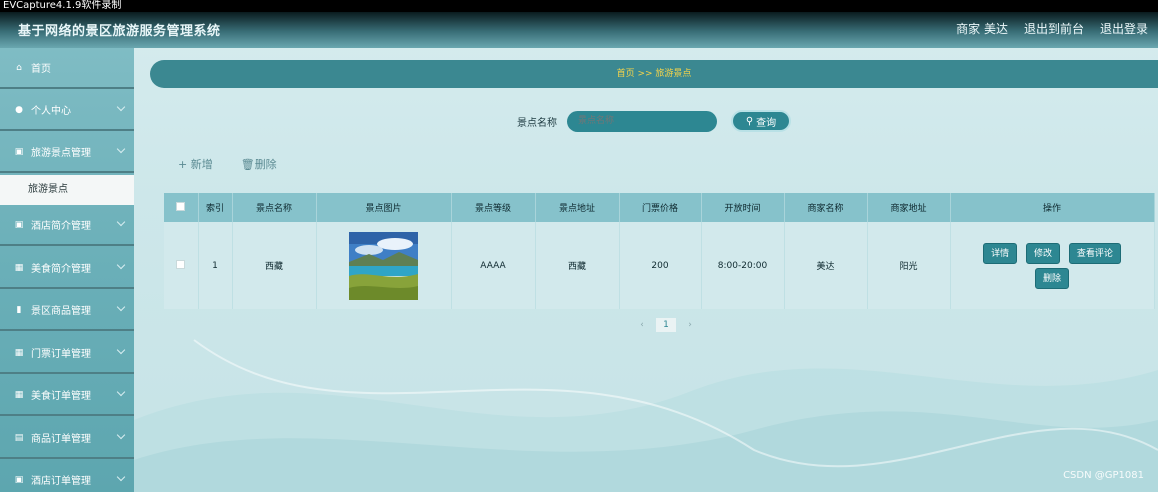 The height and width of the screenshot is (492, 1158). I want to click on home-icon: ⌂, so click(19, 67).